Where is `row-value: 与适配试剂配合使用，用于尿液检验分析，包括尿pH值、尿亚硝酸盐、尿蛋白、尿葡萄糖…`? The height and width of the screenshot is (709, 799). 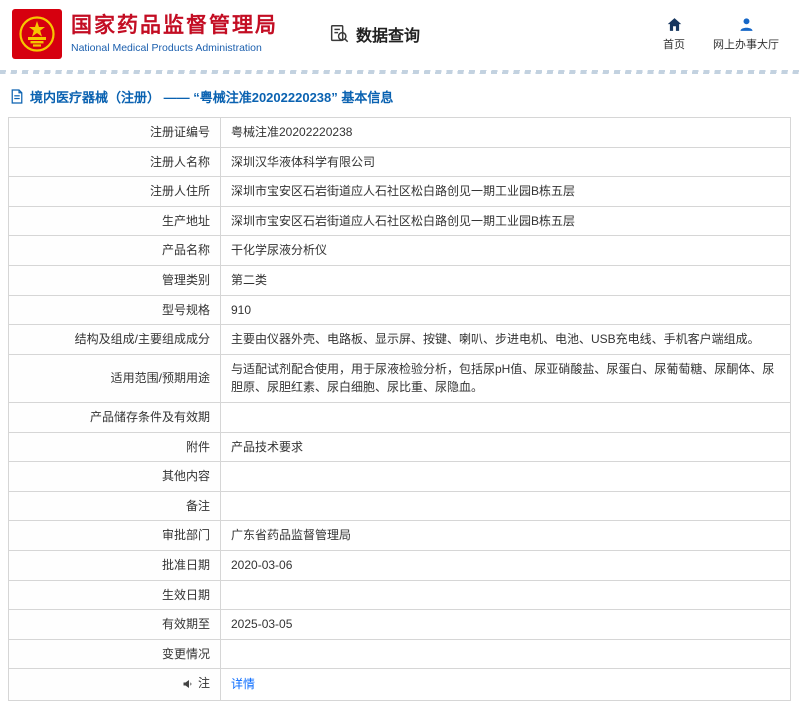 row-value: 与适配试剂配合使用，用于尿液检验分析，包括尿pH值、尿亚硝酸盐、尿蛋白、尿葡萄糖… is located at coordinates (505, 378).